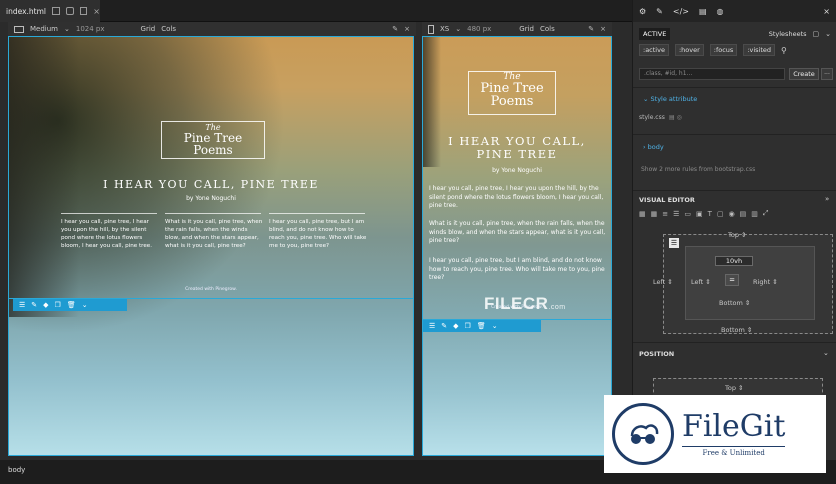 The image size is (836, 484). Describe the element at coordinates (444, 29) in the screenshot. I see `device-select-xs: XS` at that location.